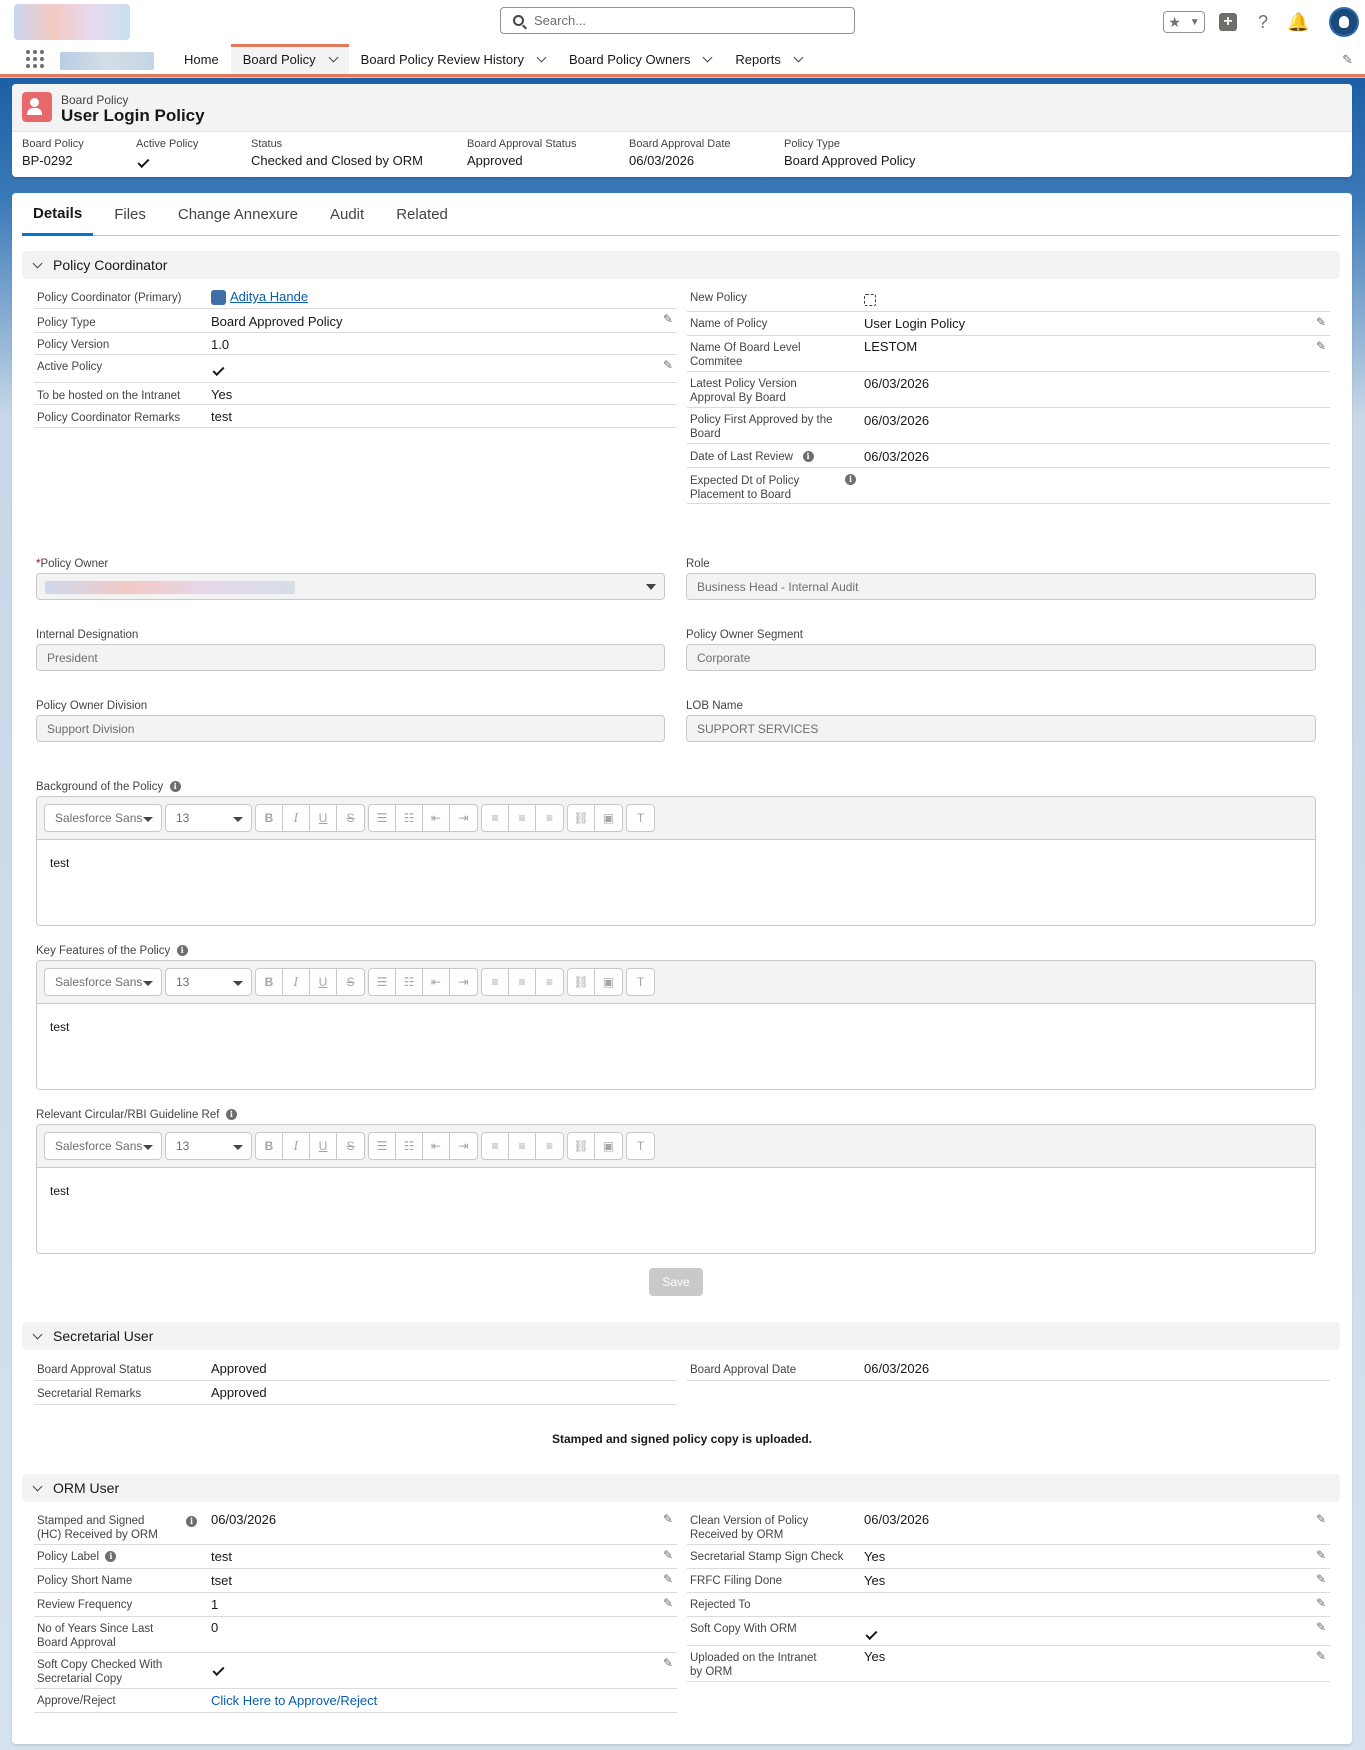  I want to click on help-icon: ?, so click(1263, 22).